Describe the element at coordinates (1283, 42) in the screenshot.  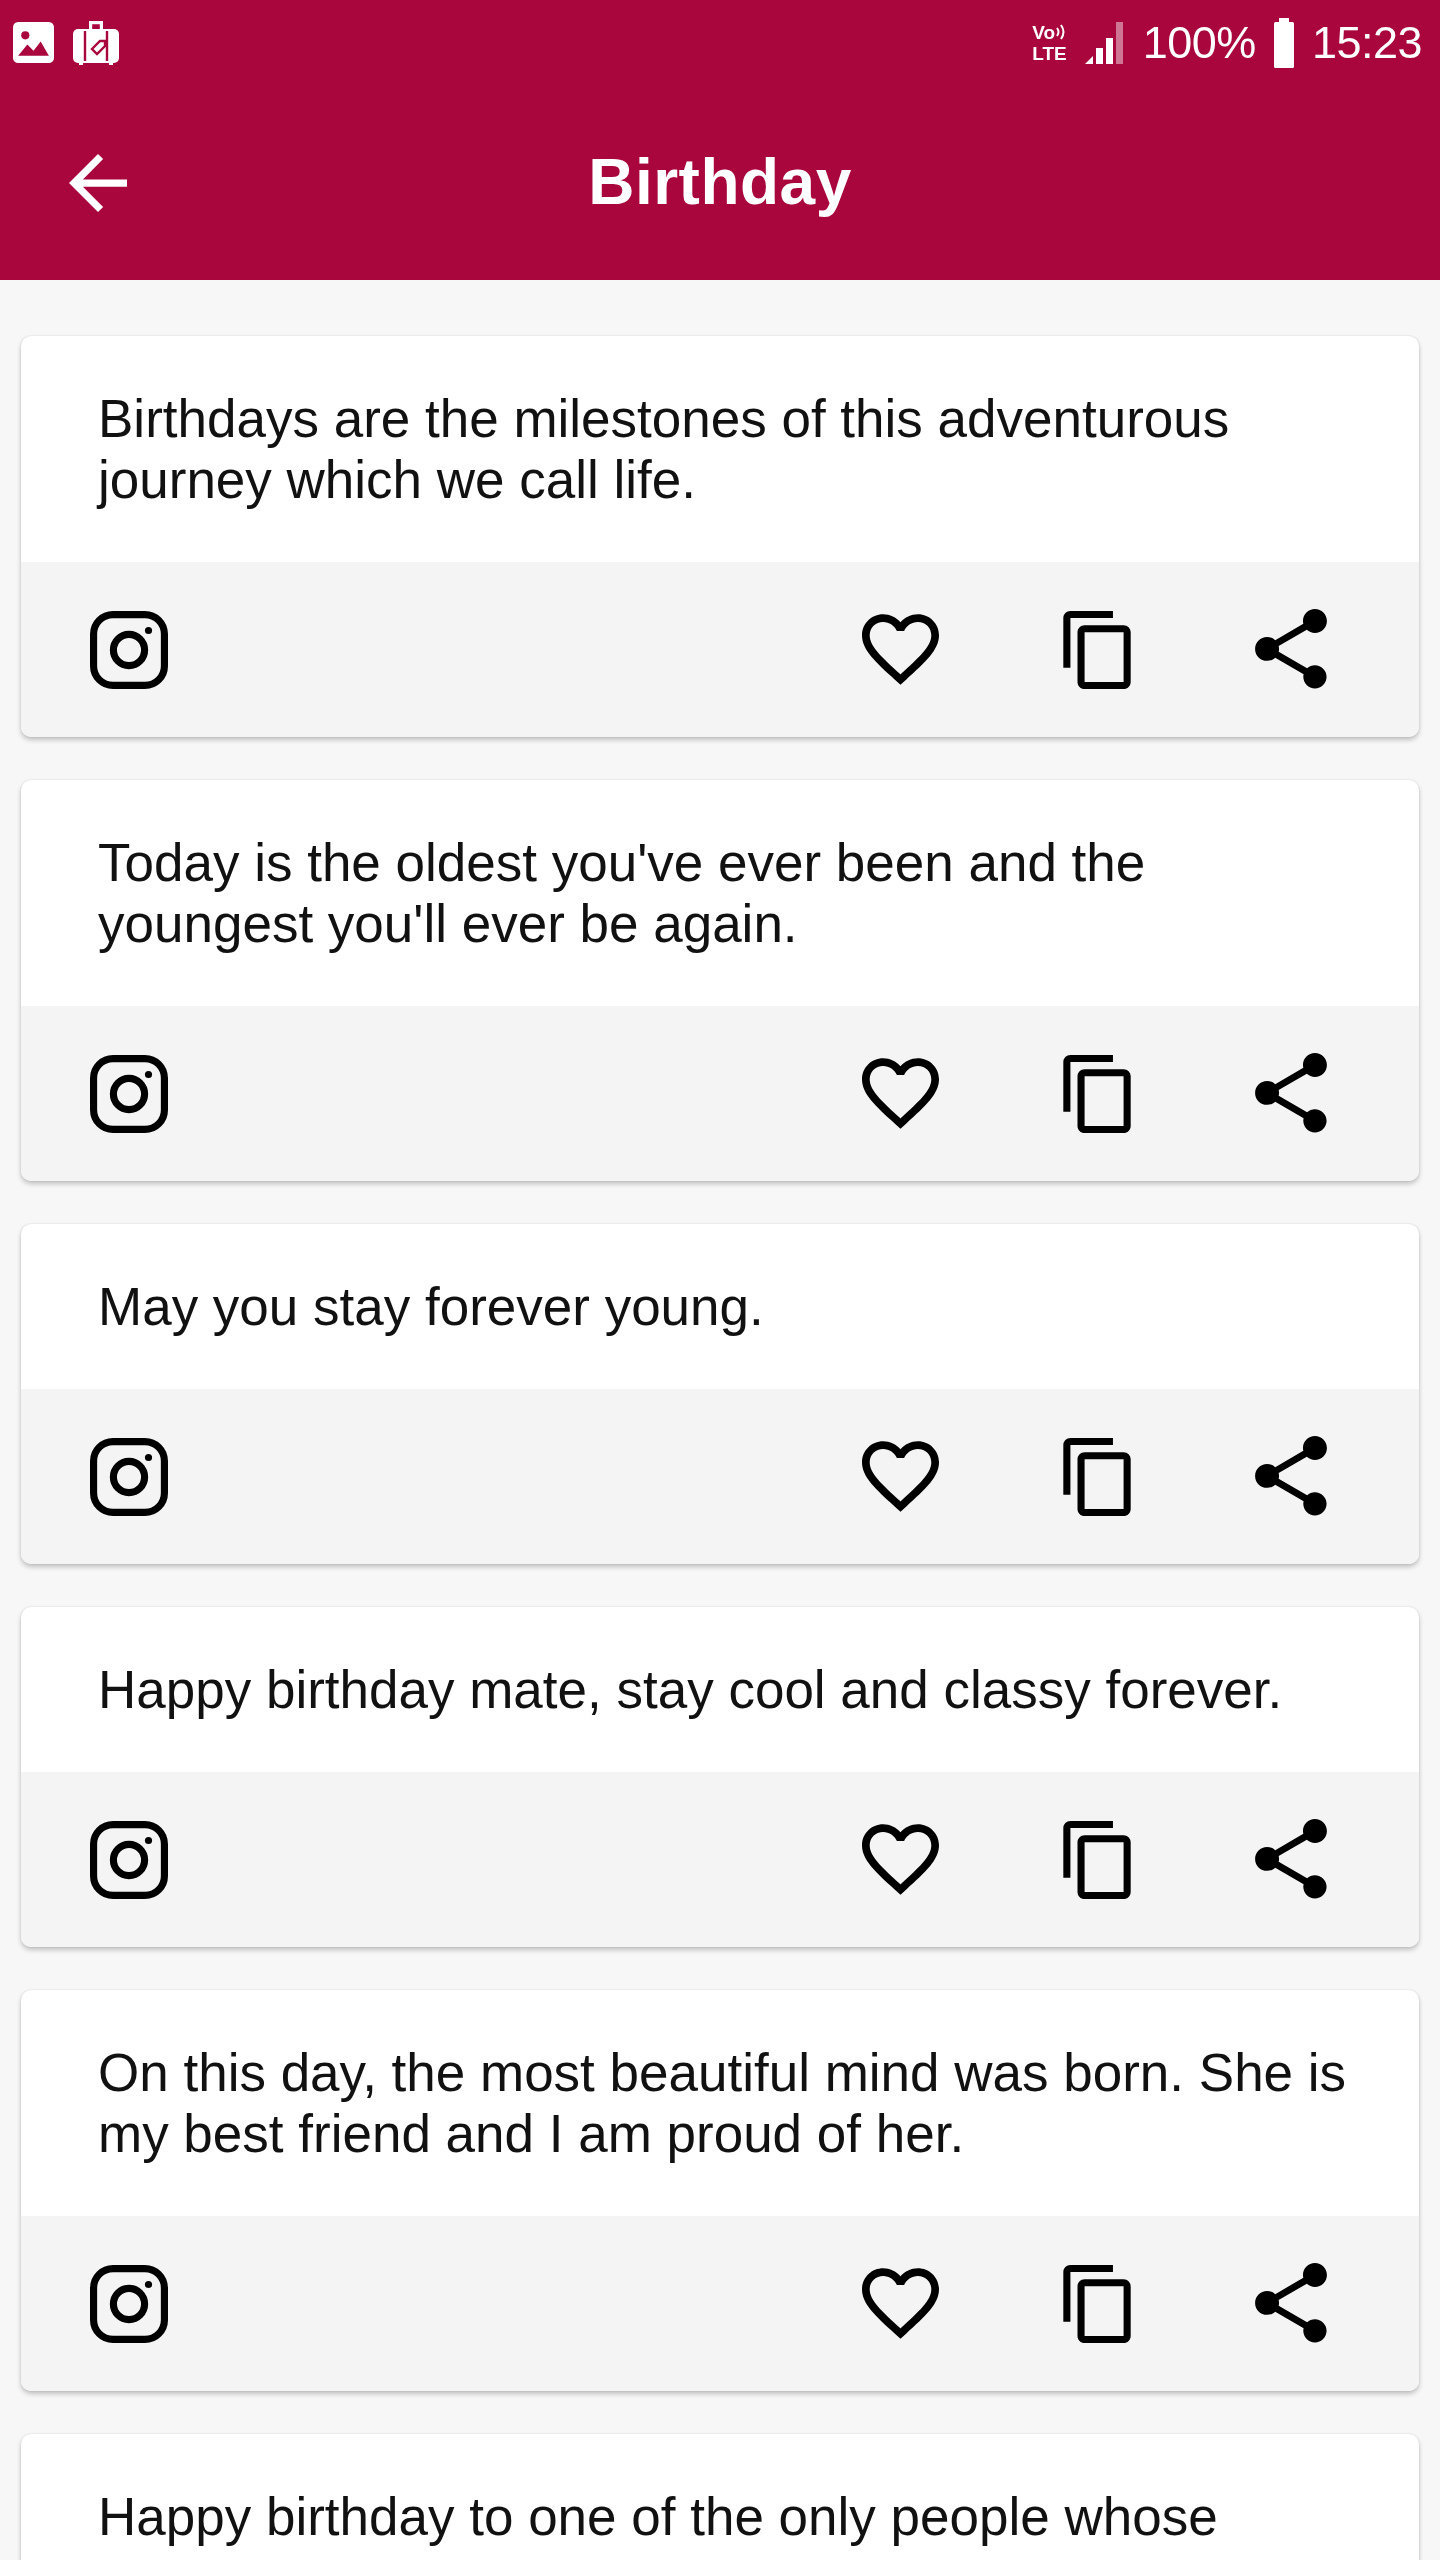
I see `battery-icon` at that location.